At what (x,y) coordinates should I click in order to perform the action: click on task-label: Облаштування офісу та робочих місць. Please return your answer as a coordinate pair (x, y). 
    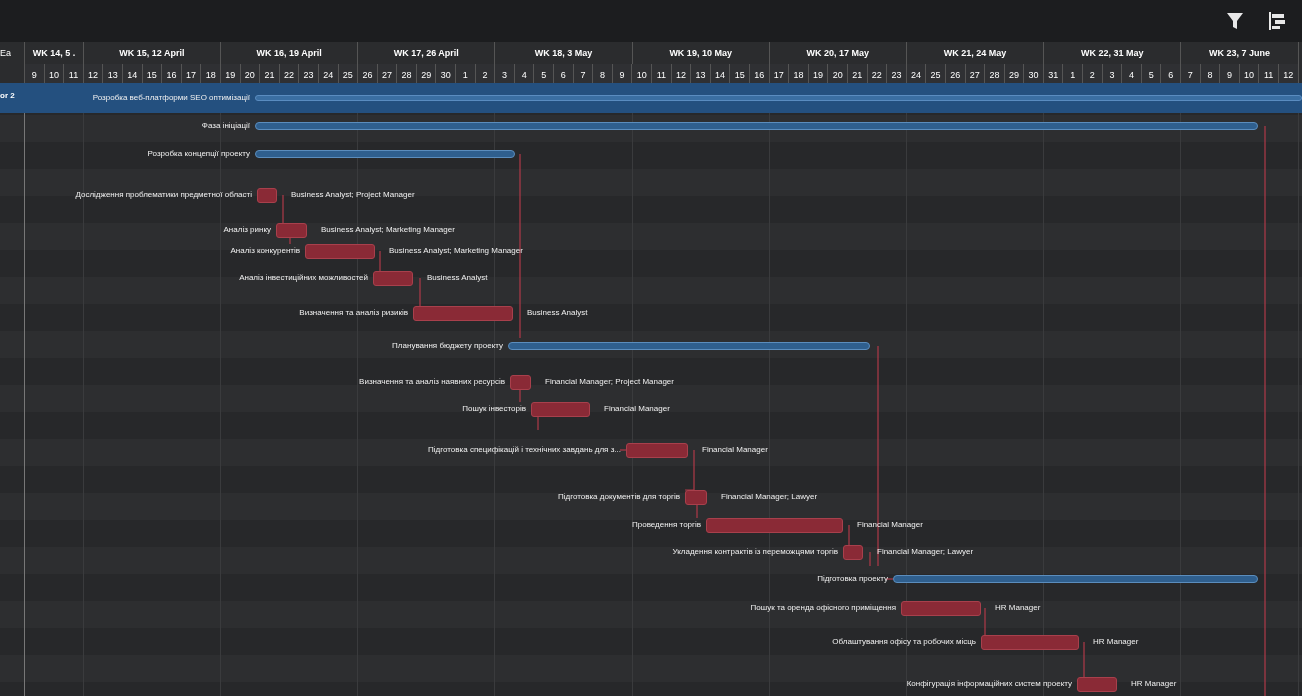
    Looking at the image, I should click on (904, 642).